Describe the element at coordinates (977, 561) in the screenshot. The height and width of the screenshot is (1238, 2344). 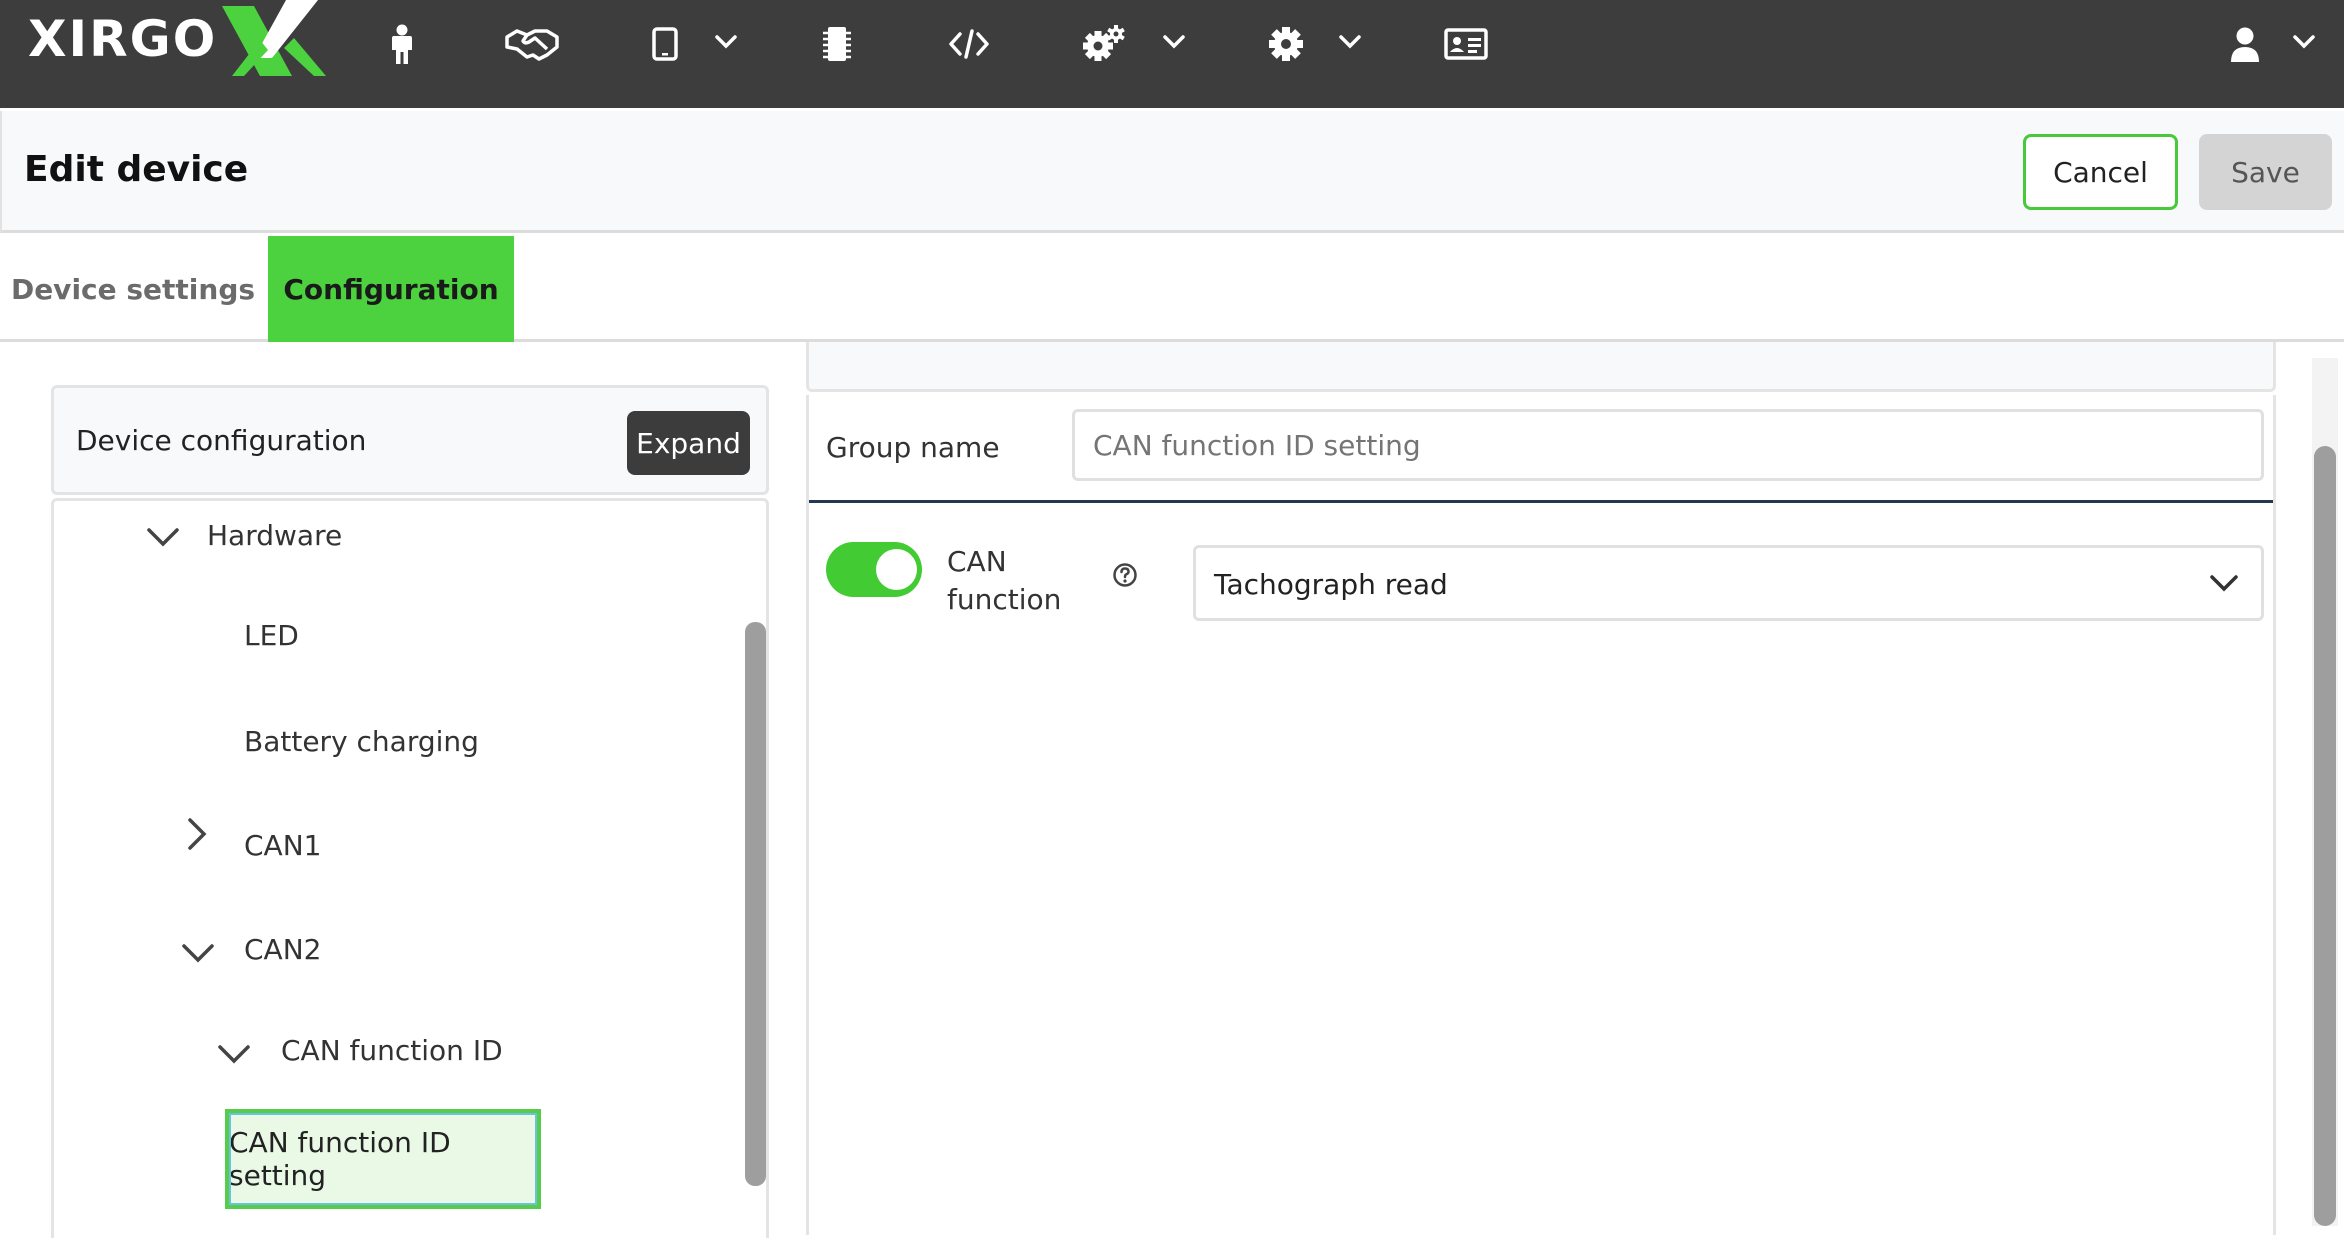
I see `can-function-label-line-1: CAN` at that location.